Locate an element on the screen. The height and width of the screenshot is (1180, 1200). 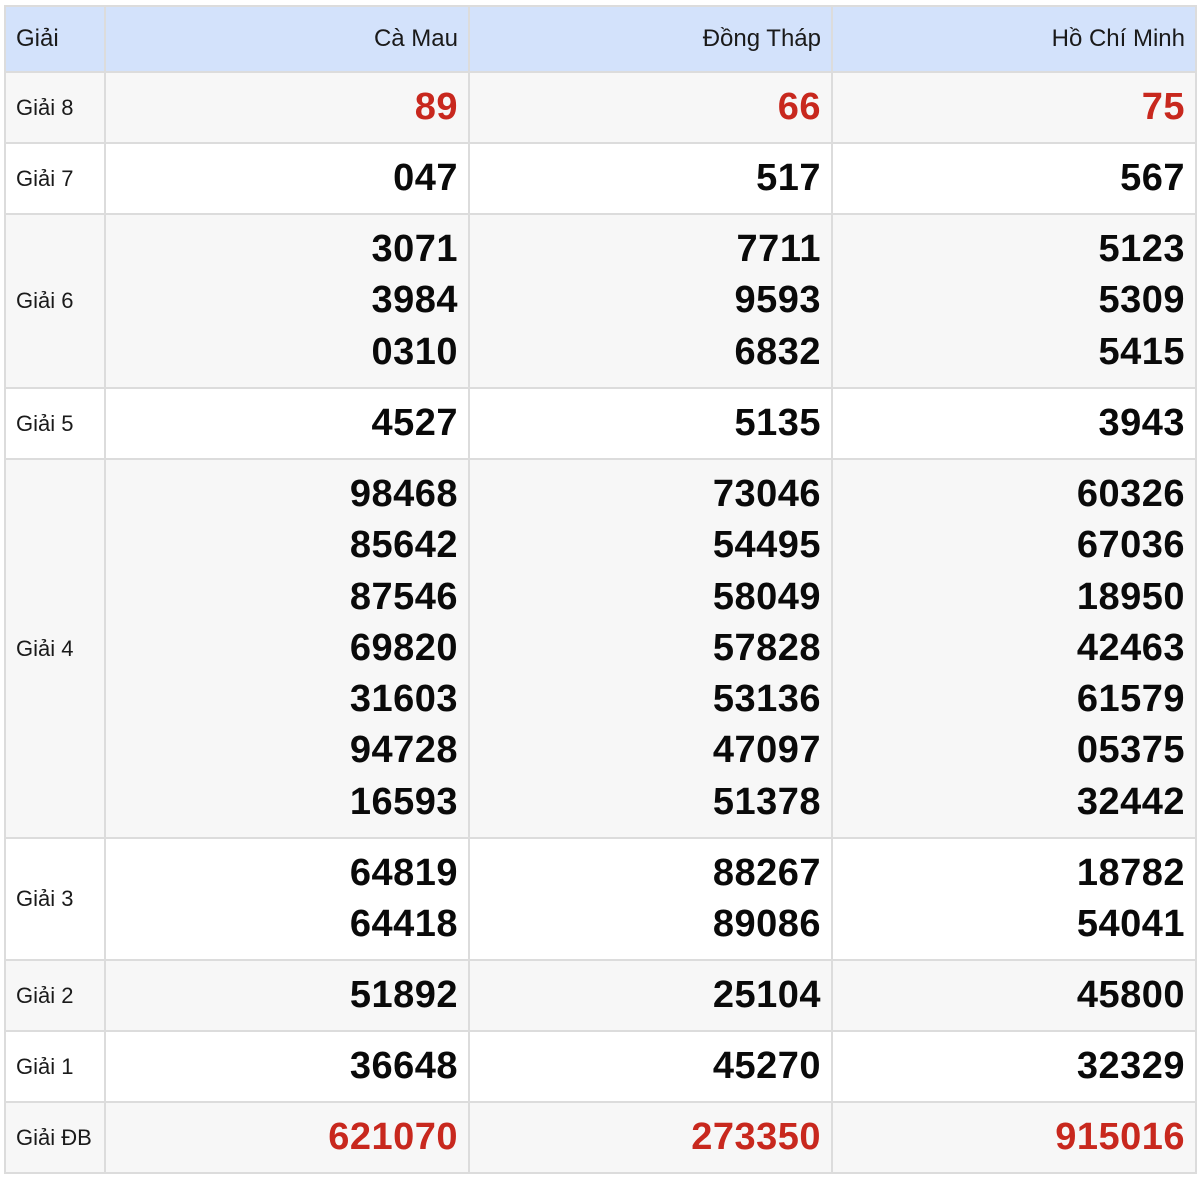
prize-row: Giải 2 51892 25104 45800 is located at coordinates (600, 995).